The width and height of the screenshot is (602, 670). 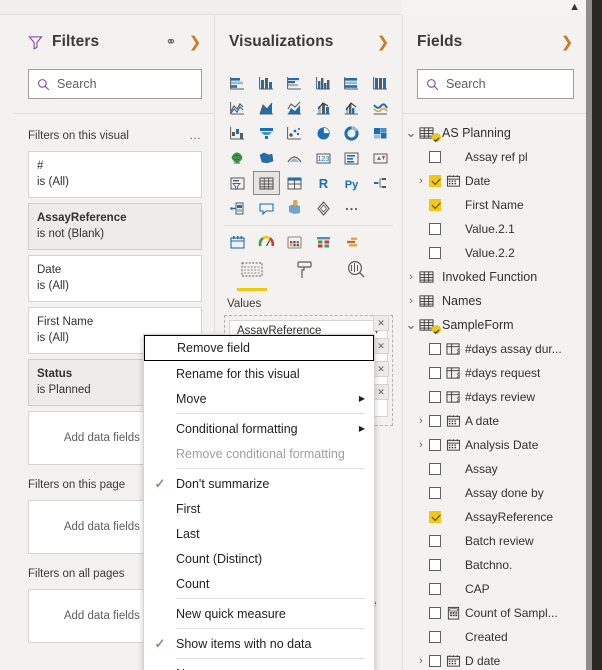 I want to click on line-chart-icon, so click(x=238, y=108).